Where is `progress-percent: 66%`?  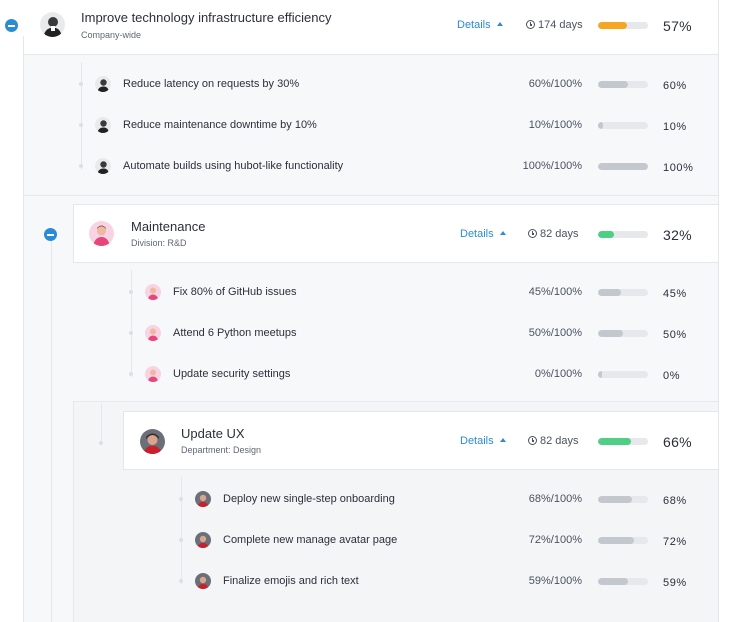 progress-percent: 66% is located at coordinates (677, 442).